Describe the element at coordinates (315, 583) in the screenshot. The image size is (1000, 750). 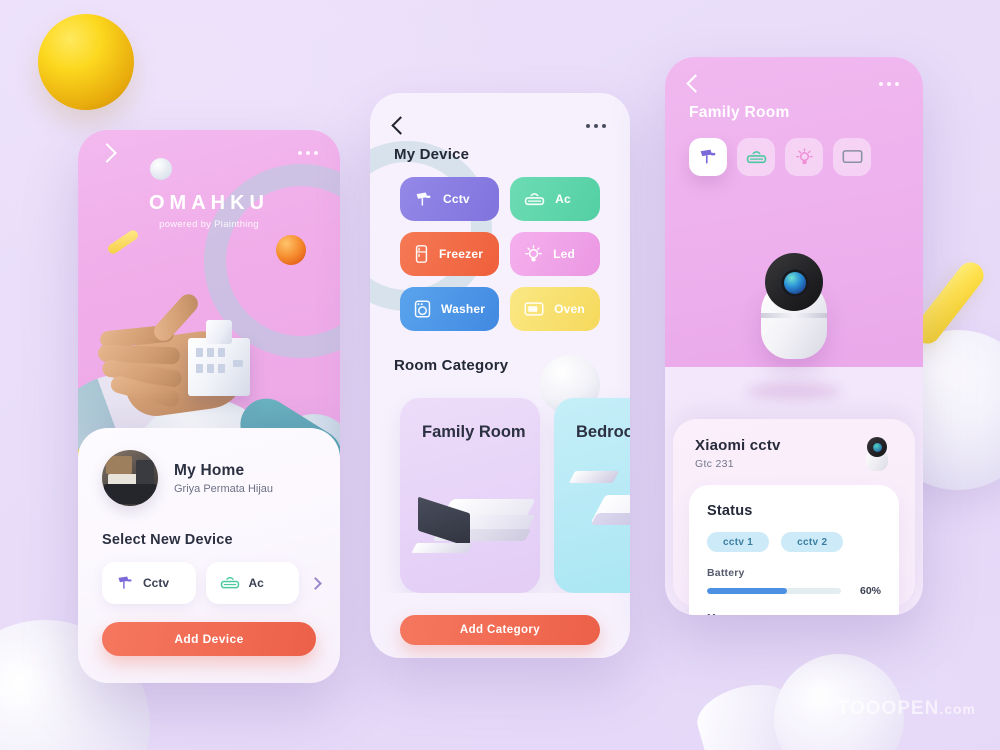
I see `chevron-right-small-icon` at that location.